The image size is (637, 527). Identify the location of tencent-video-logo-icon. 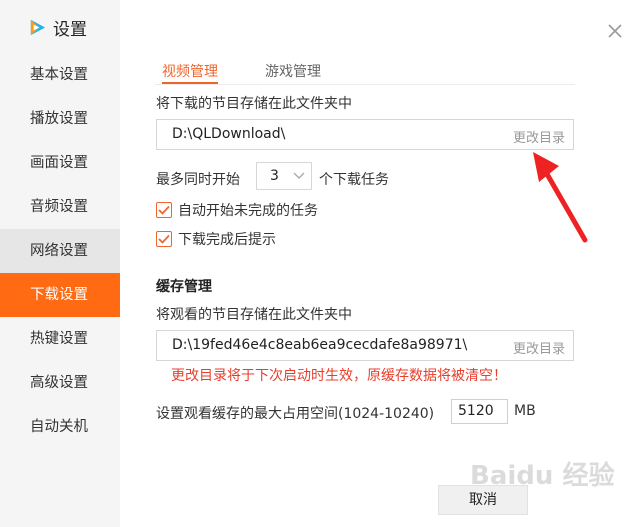
(37, 27).